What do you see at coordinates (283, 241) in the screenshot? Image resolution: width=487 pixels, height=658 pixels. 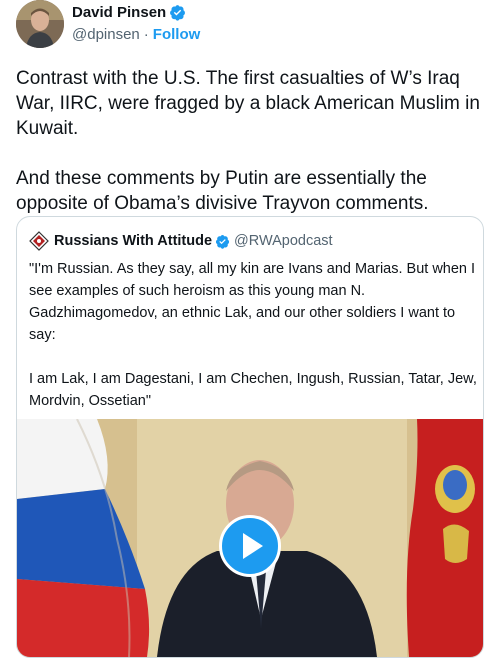 I see `quoted-author-handle: @RWApodcast` at bounding box center [283, 241].